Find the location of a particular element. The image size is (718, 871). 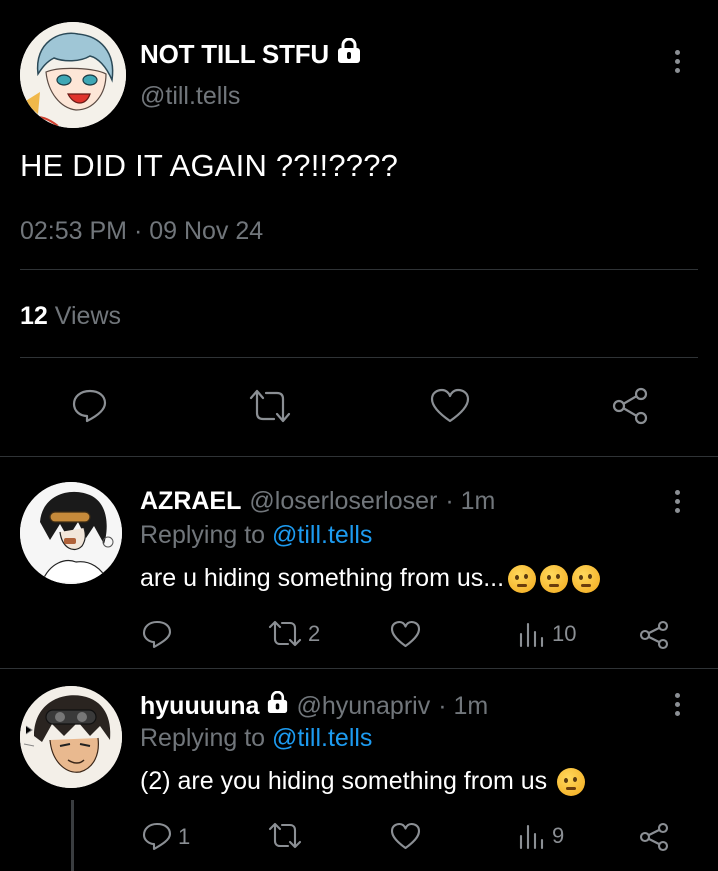

views-count: 10 is located at coordinates (564, 633).